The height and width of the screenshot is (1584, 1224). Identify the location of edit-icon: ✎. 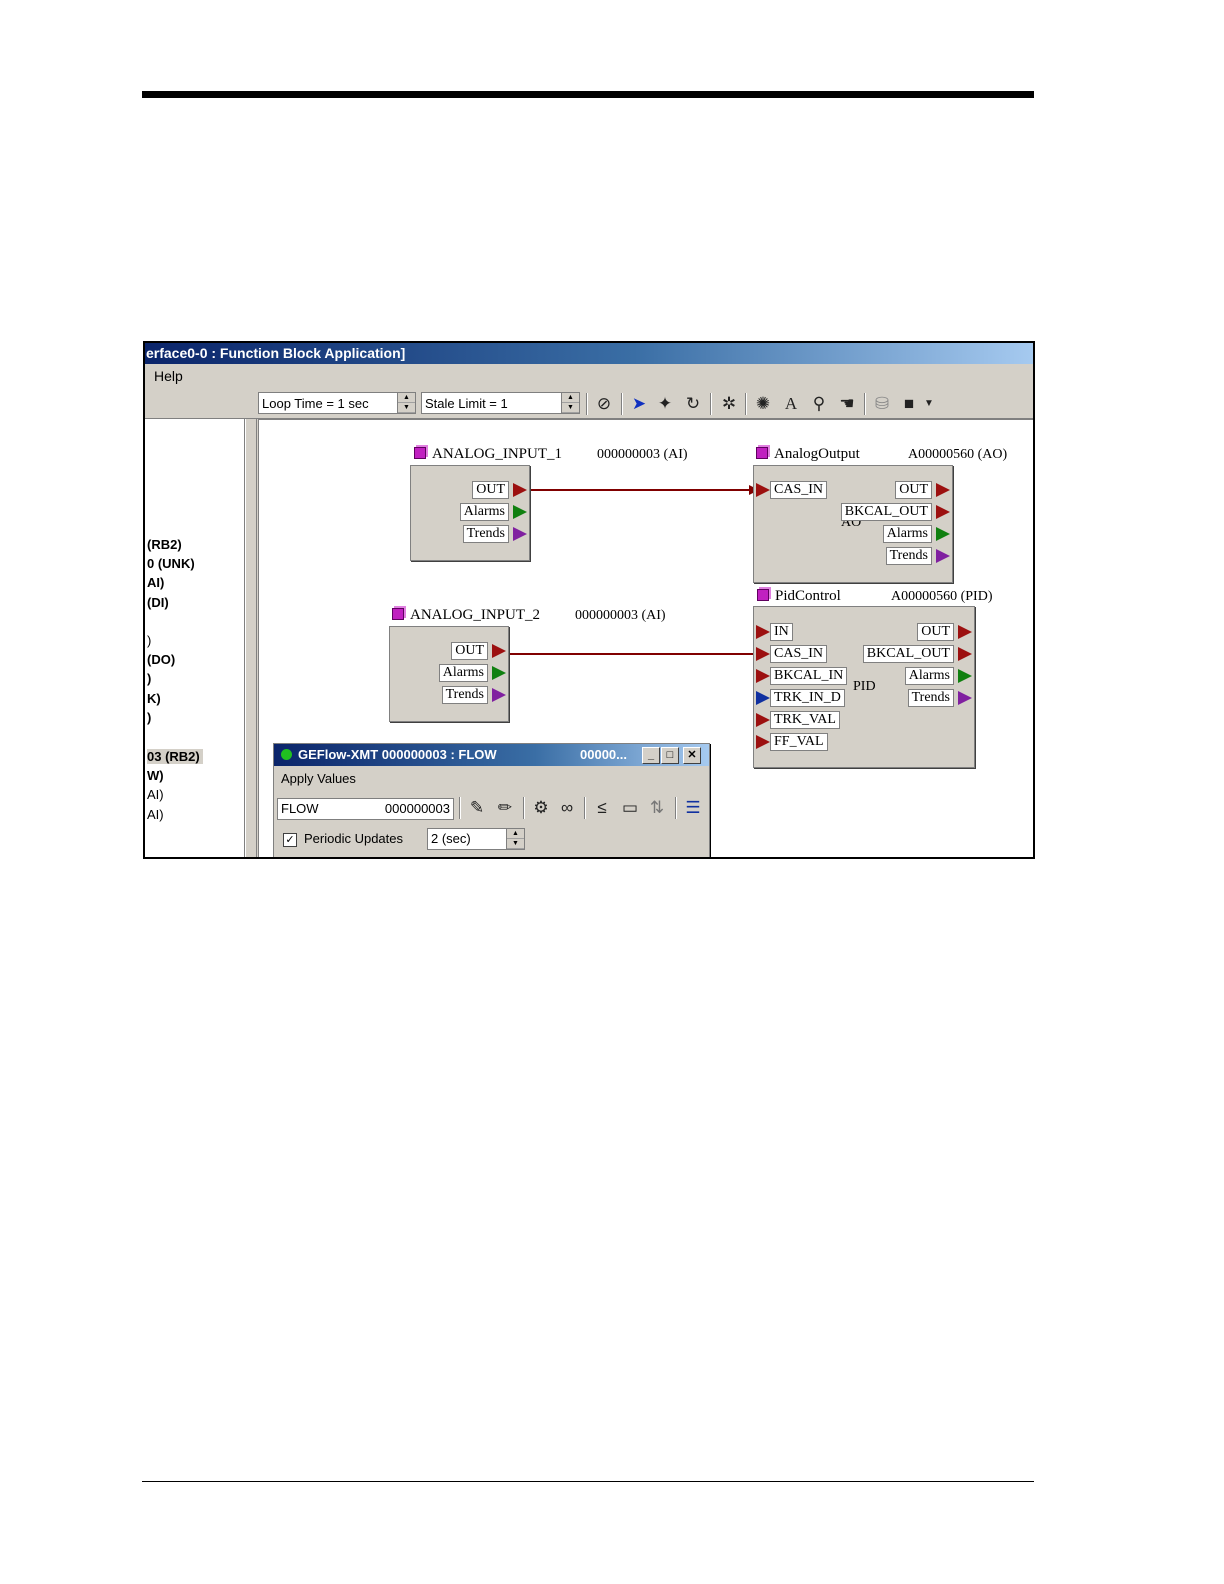
(477, 808).